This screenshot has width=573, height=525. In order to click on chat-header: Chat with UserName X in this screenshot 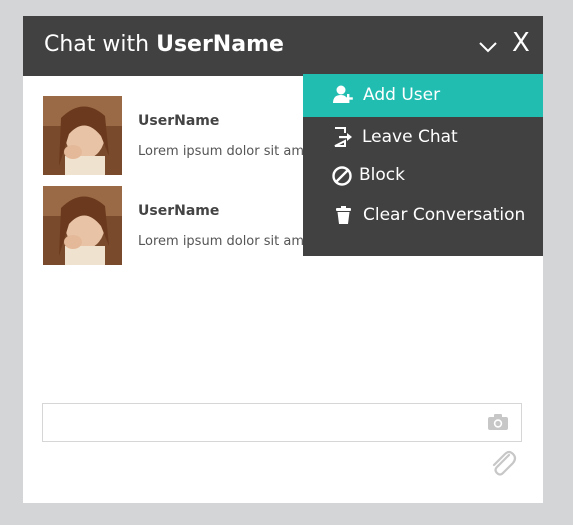, I will do `click(283, 46)`.